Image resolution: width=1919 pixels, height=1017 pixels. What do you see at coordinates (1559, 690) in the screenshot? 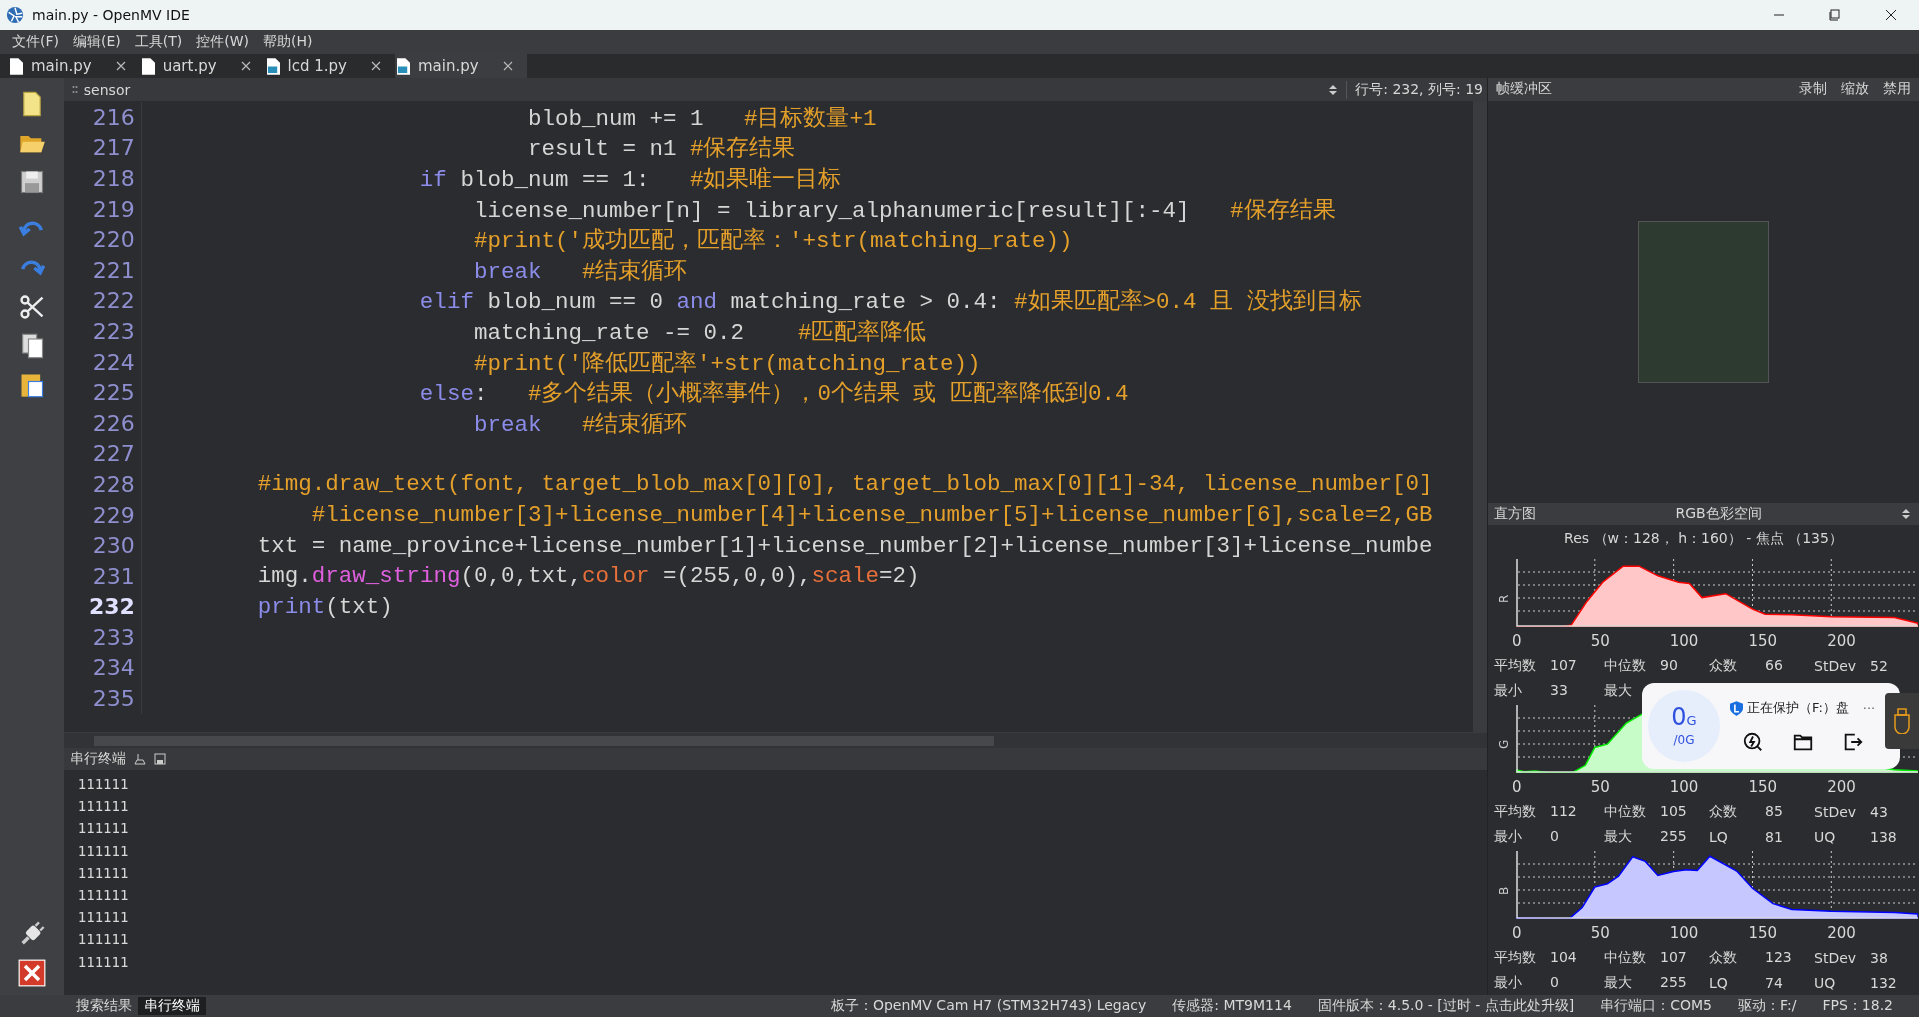
I see `stat-value: 33` at bounding box center [1559, 690].